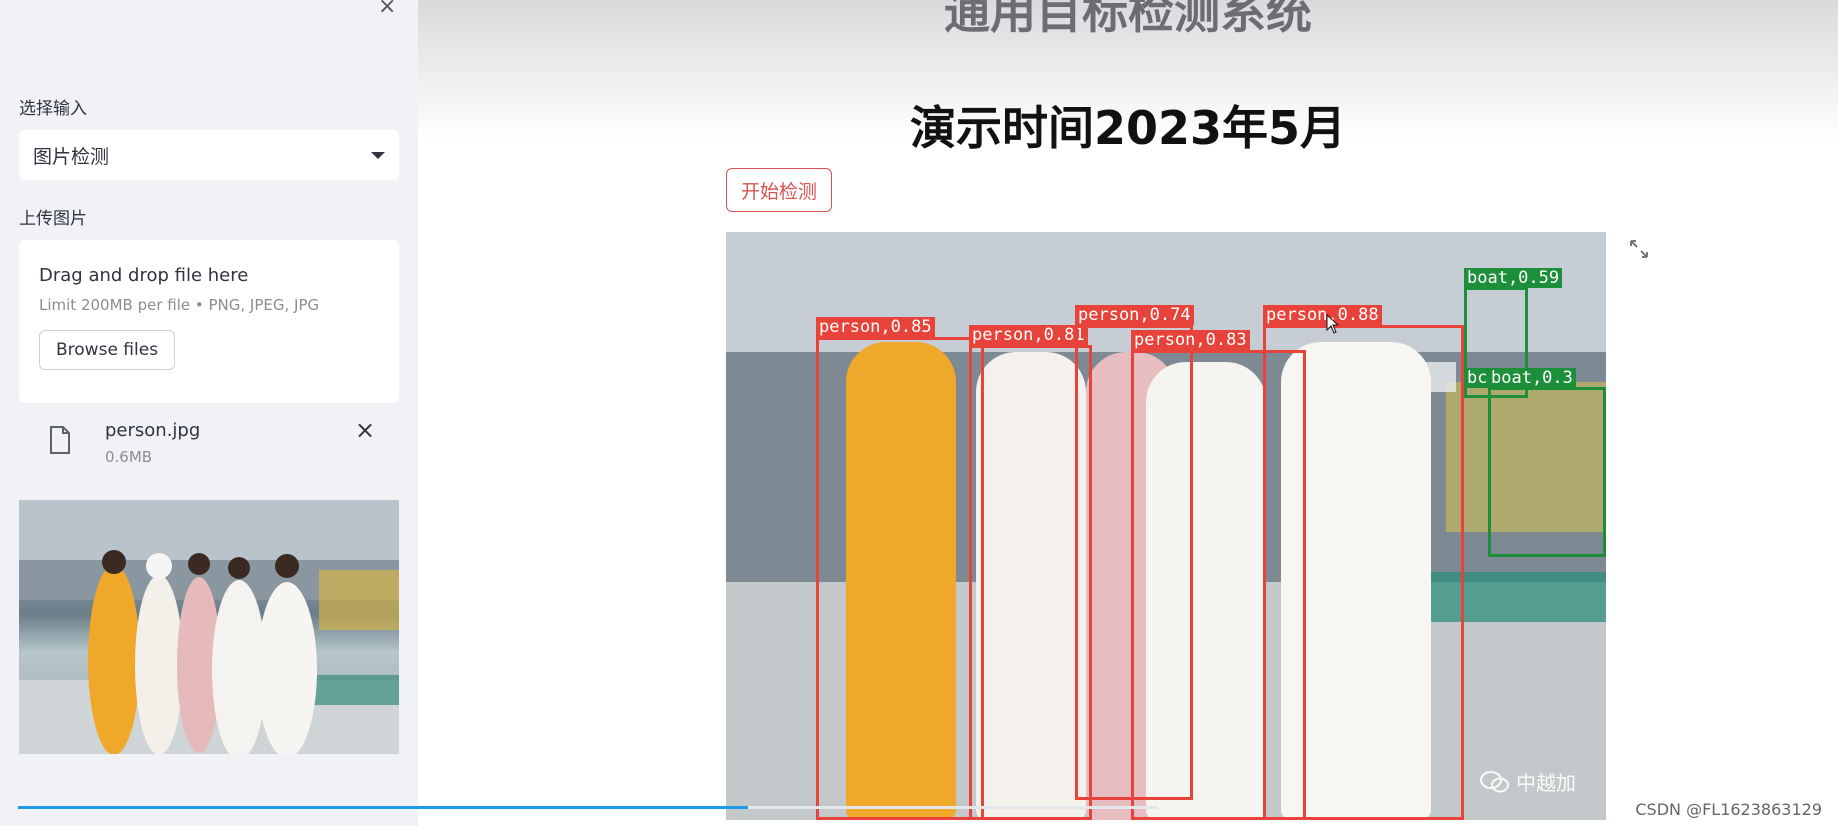  I want to click on sidebar-close-icon: ×, so click(387, 9).